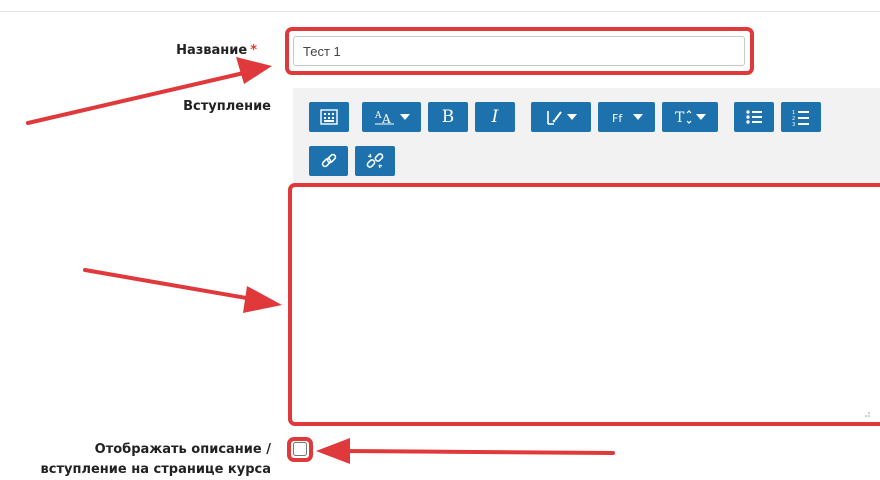 Image resolution: width=880 pixels, height=480 pixels. Describe the element at coordinates (138, 97) in the screenshot. I see `arrow-to-name` at that location.